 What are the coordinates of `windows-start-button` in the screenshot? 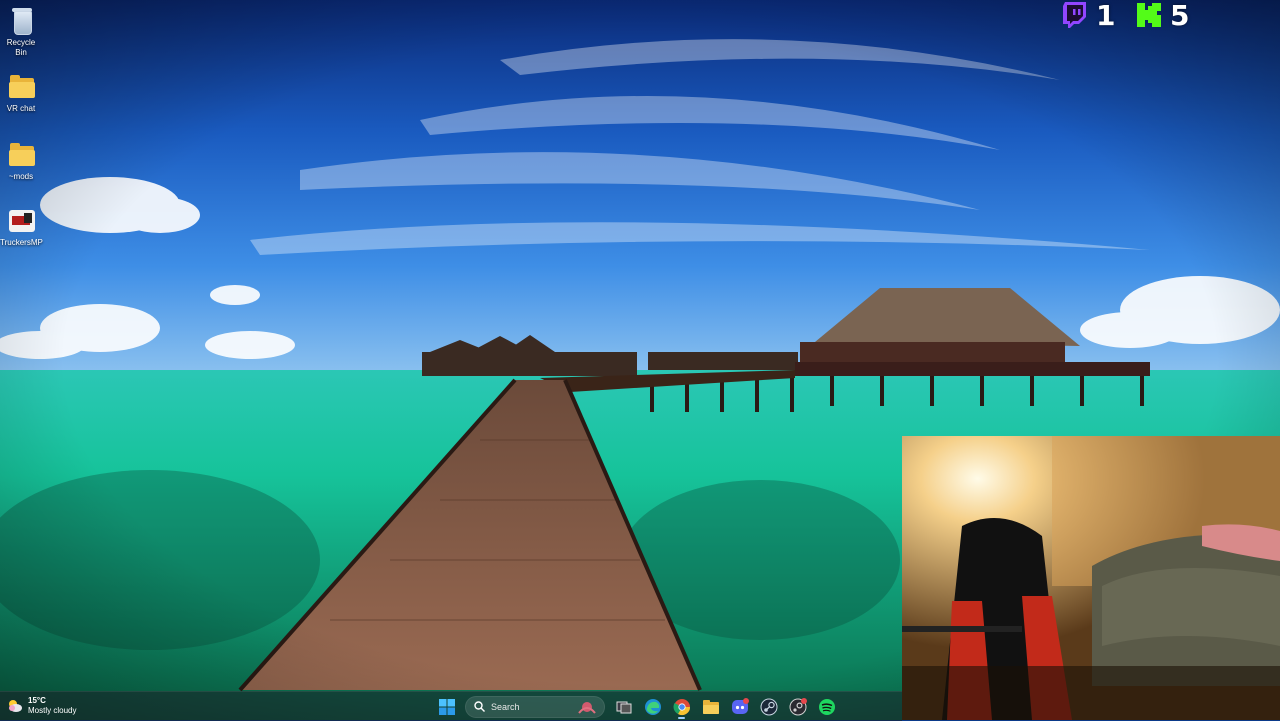 It's located at (446, 706).